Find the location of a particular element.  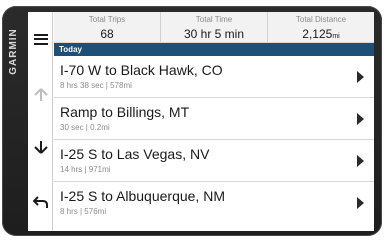

brand-text: GARMIN is located at coordinates (13, 51).